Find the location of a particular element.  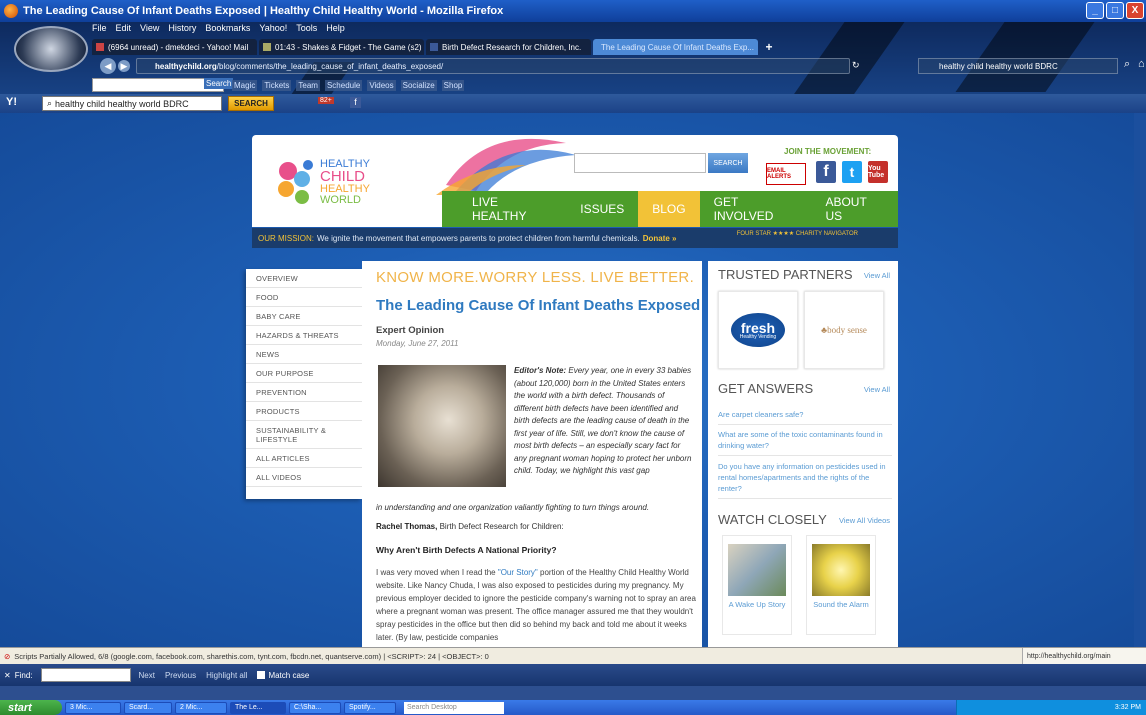

browser-search-input: healthy child healthy world BDRC is located at coordinates (1018, 66).